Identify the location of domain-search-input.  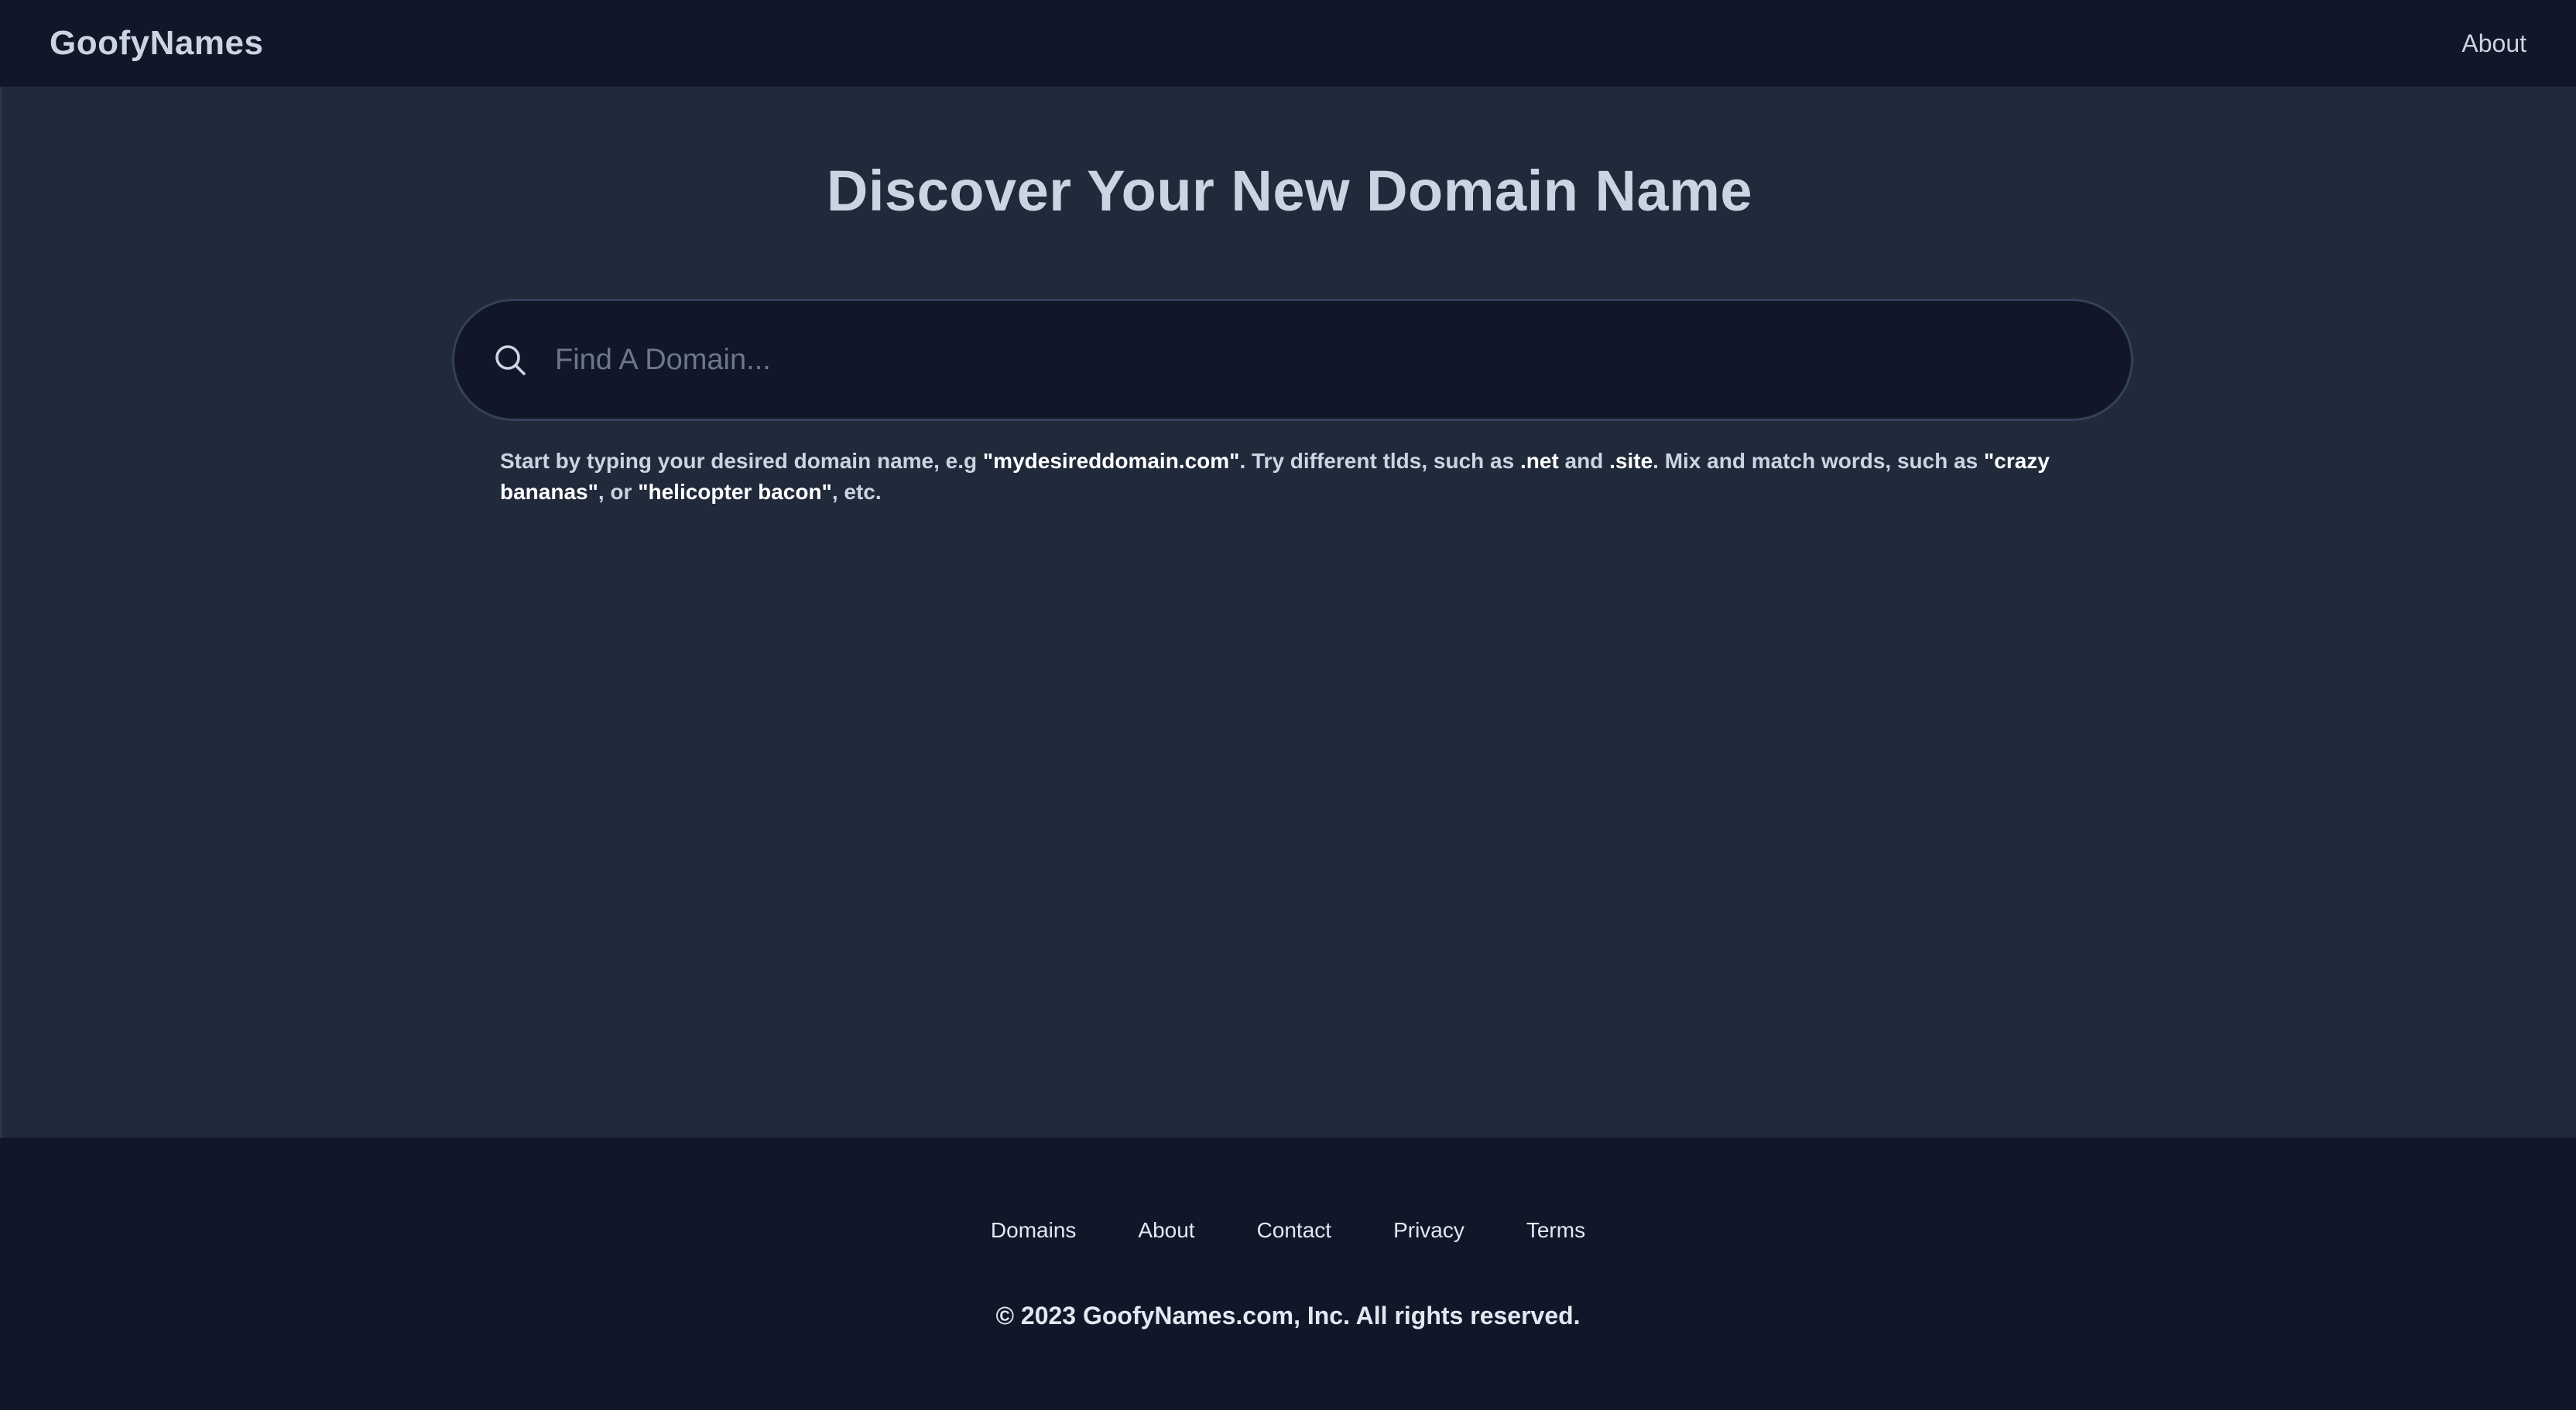
(1343, 360).